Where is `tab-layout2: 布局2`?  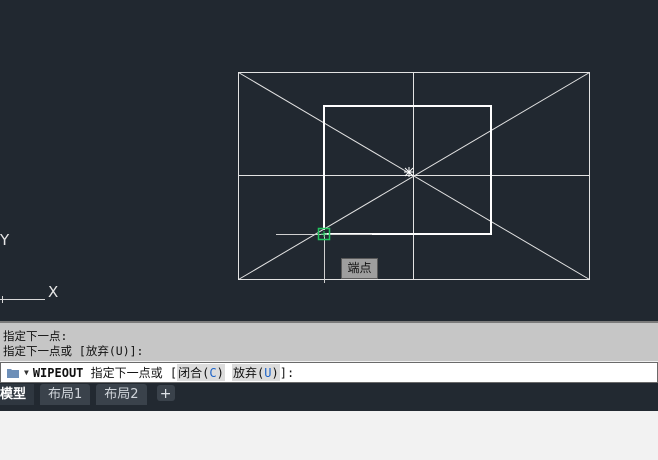
tab-layout2: 布局2 is located at coordinates (121, 394).